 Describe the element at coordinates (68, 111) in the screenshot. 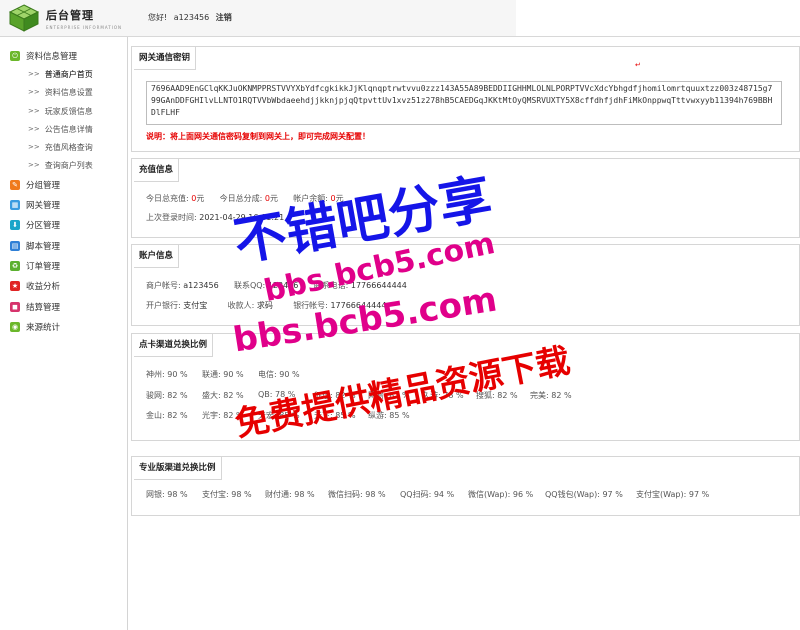

I see `sidebar-sub-label: 玩家反馈信息` at that location.